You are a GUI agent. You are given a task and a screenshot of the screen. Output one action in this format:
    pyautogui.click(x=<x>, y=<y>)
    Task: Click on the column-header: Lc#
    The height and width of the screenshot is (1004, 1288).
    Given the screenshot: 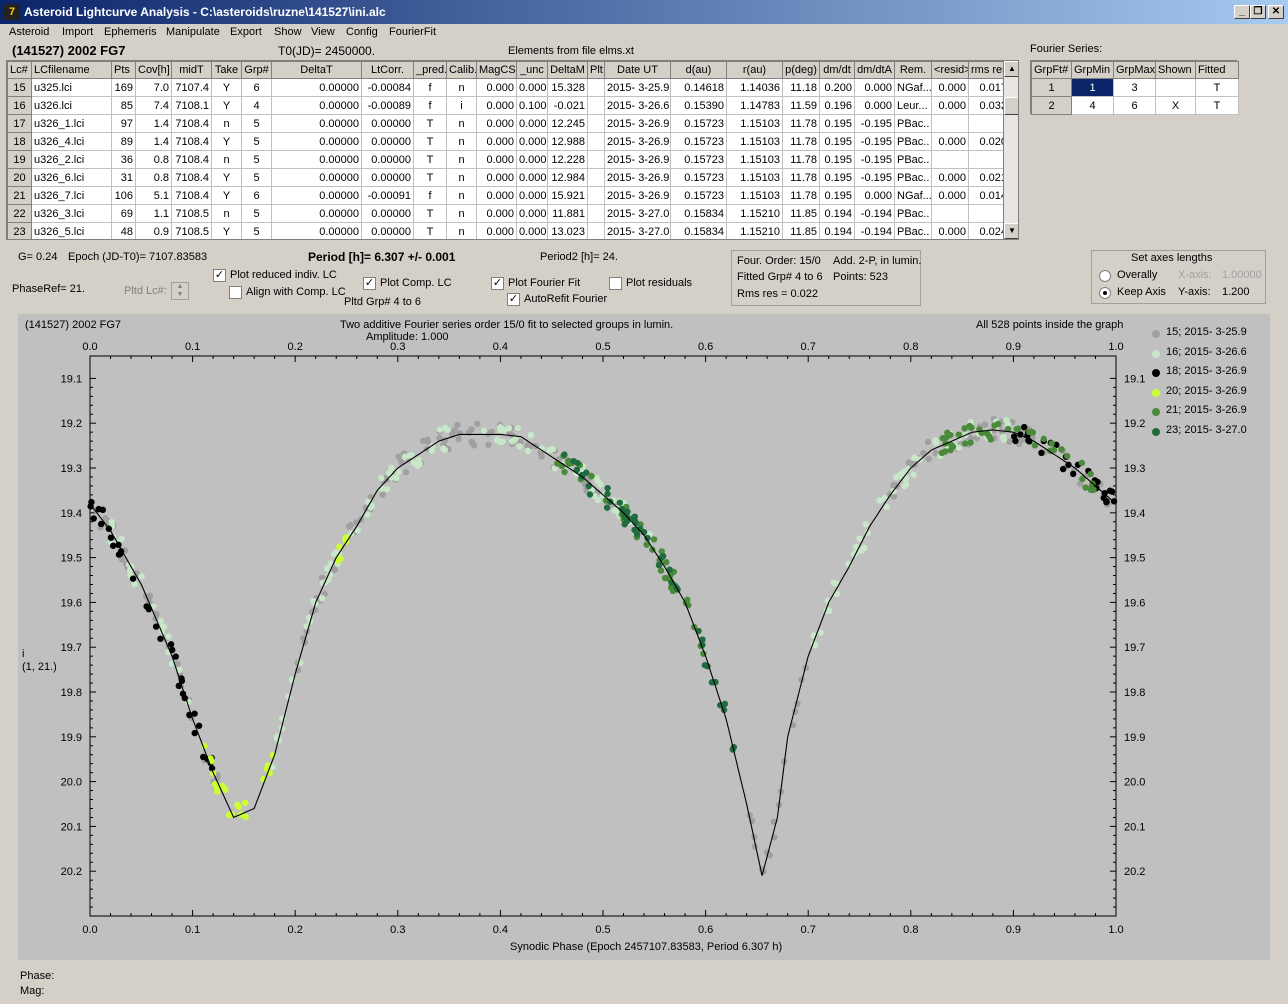 What is the action you would take?
    pyautogui.click(x=19, y=70)
    